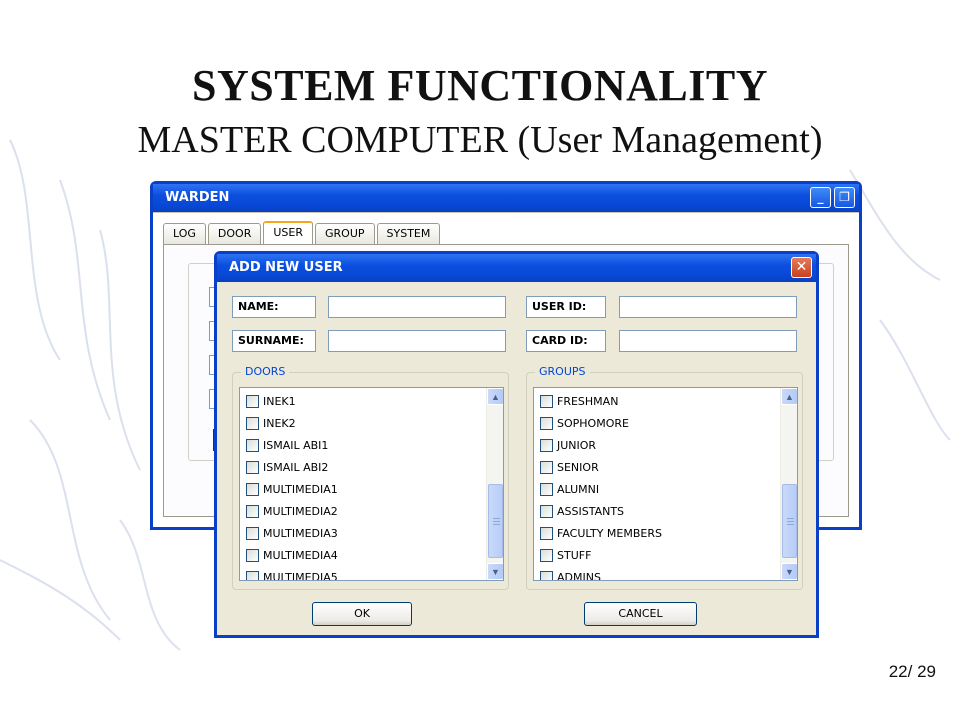  I want to click on group-item: FACULTY MEMBERS, so click(601, 533).